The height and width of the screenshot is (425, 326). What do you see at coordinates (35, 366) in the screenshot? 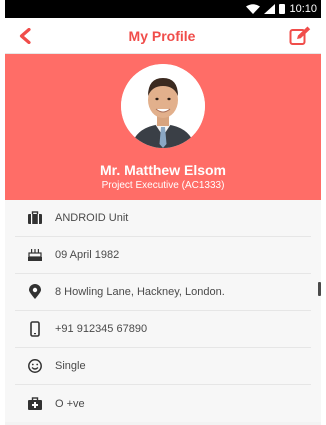
I see `smiley-icon` at bounding box center [35, 366].